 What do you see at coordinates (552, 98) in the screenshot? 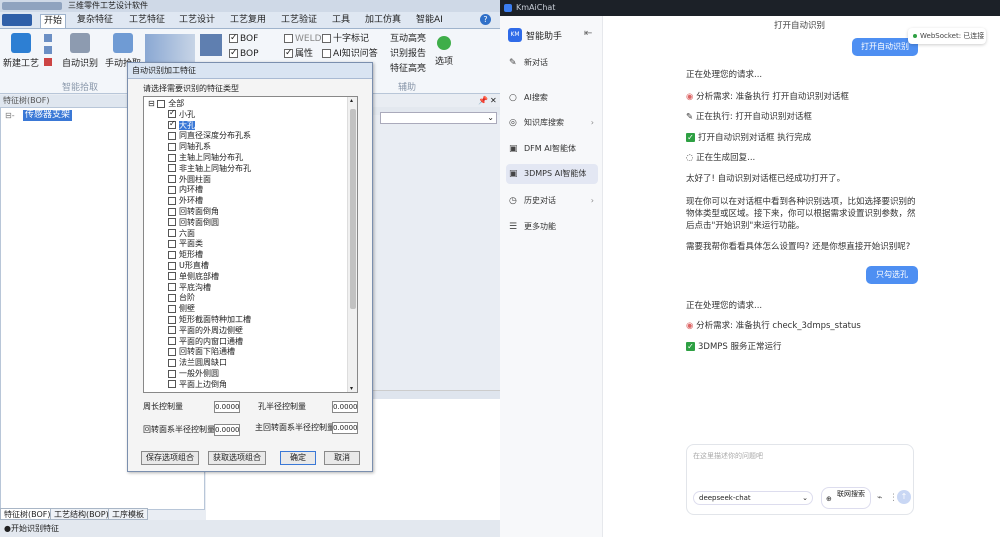
I see `sidebar-item: ○ AI搜索` at bounding box center [552, 98].